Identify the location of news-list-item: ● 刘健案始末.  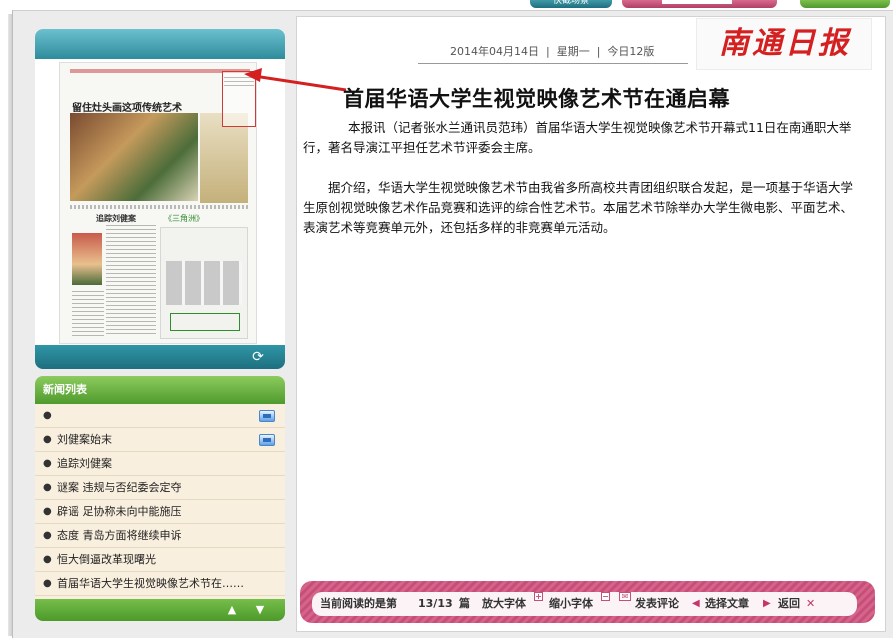
(160, 440).